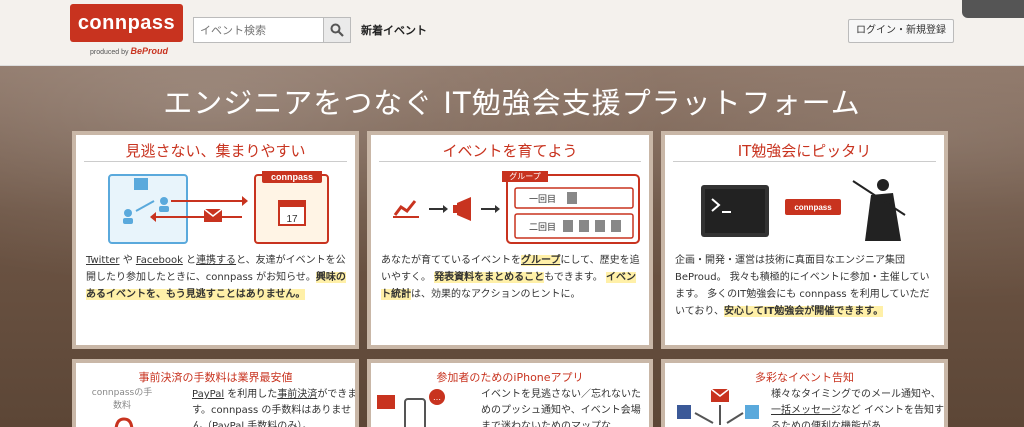  Describe the element at coordinates (127, 260) in the screenshot. I see `text-segment: や` at that location.